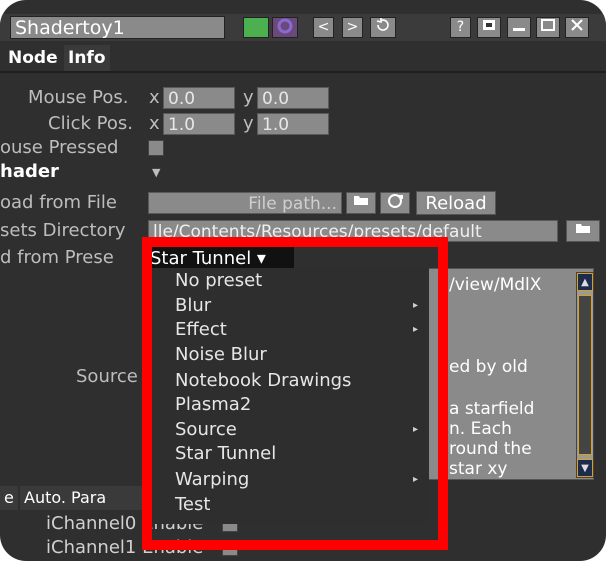 Image resolution: width=608 pixels, height=563 pixels. I want to click on source-line: ed by old, so click(488, 367).